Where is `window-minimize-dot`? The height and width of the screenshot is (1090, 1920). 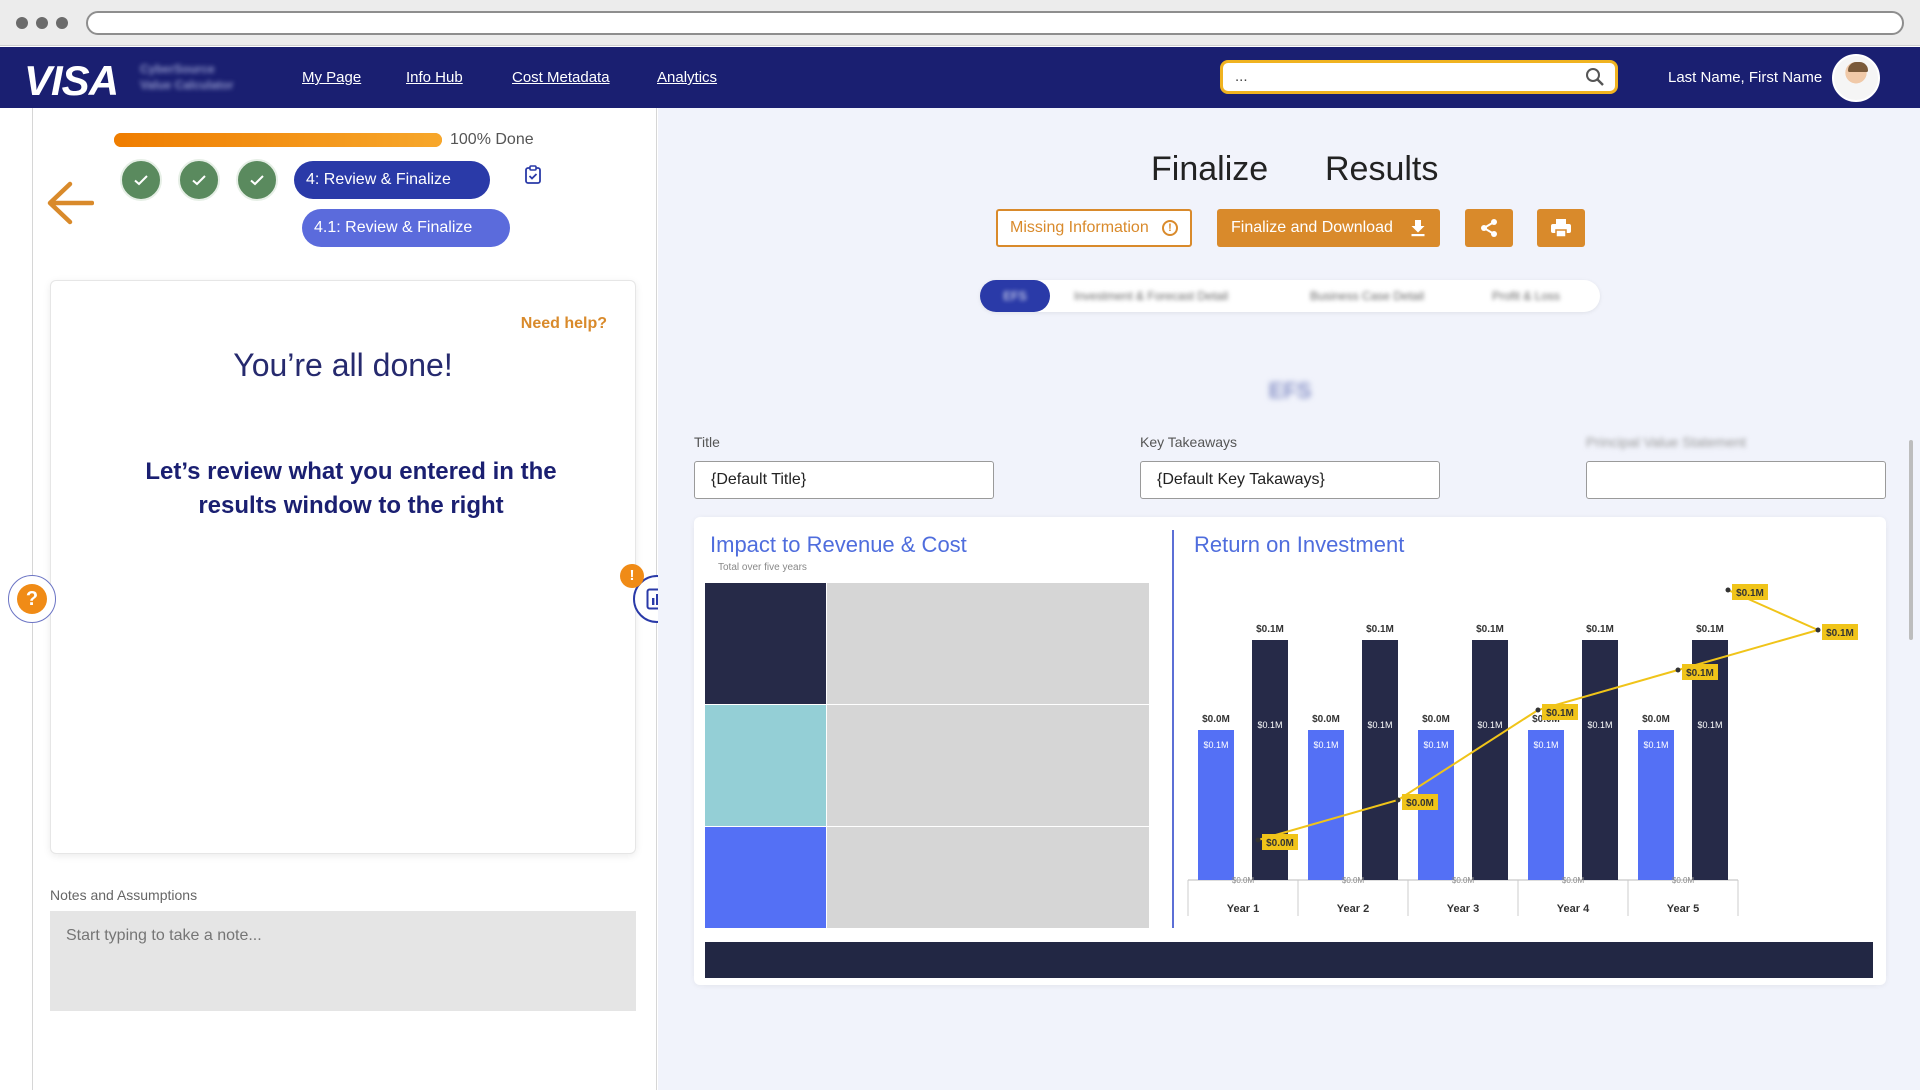 window-minimize-dot is located at coordinates (42, 23).